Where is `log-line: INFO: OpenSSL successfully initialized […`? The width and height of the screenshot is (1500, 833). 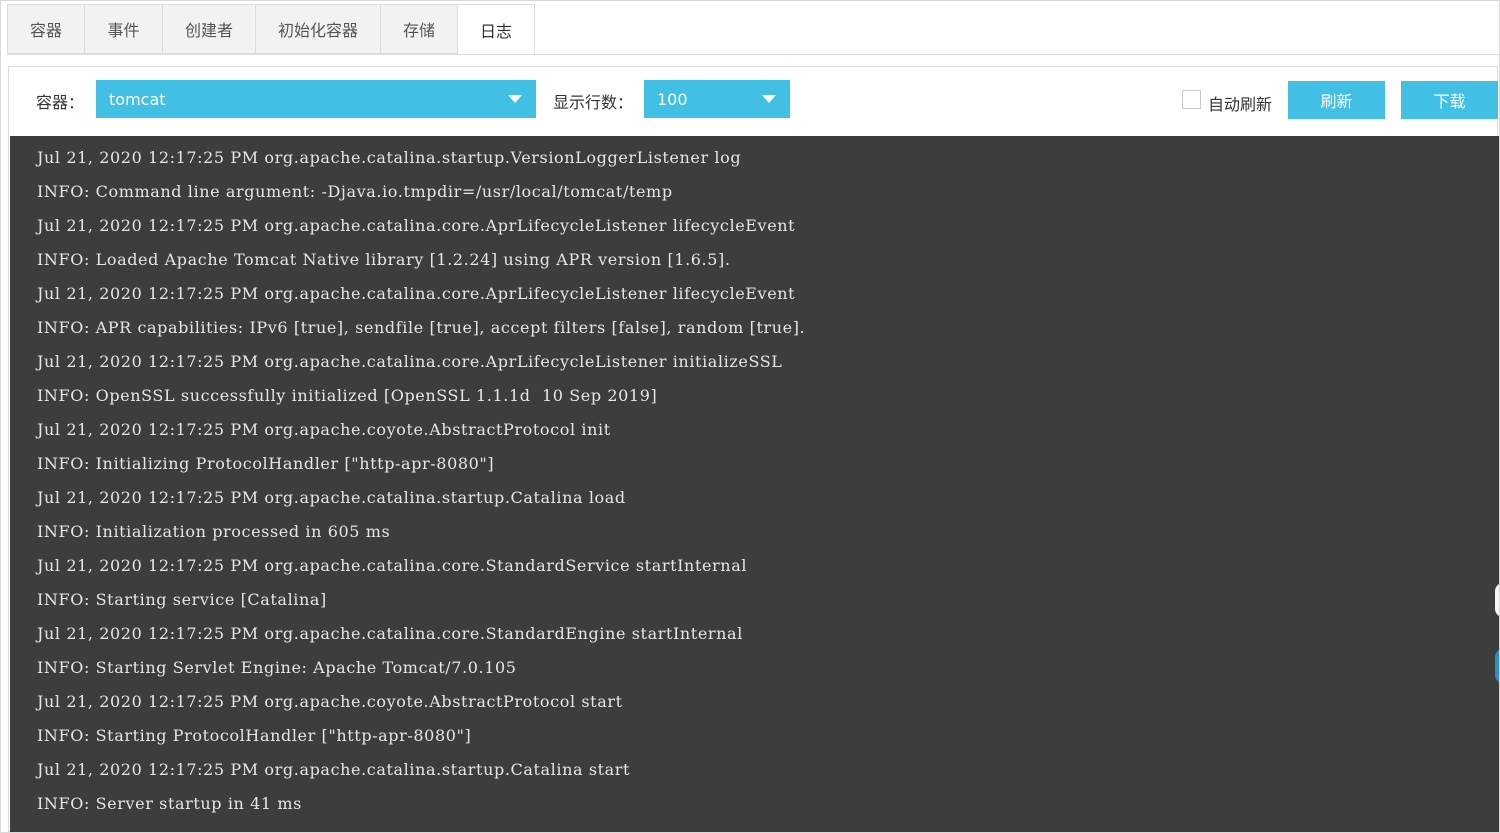
log-line: INFO: OpenSSL successfully initialized [… is located at coordinates (347, 395).